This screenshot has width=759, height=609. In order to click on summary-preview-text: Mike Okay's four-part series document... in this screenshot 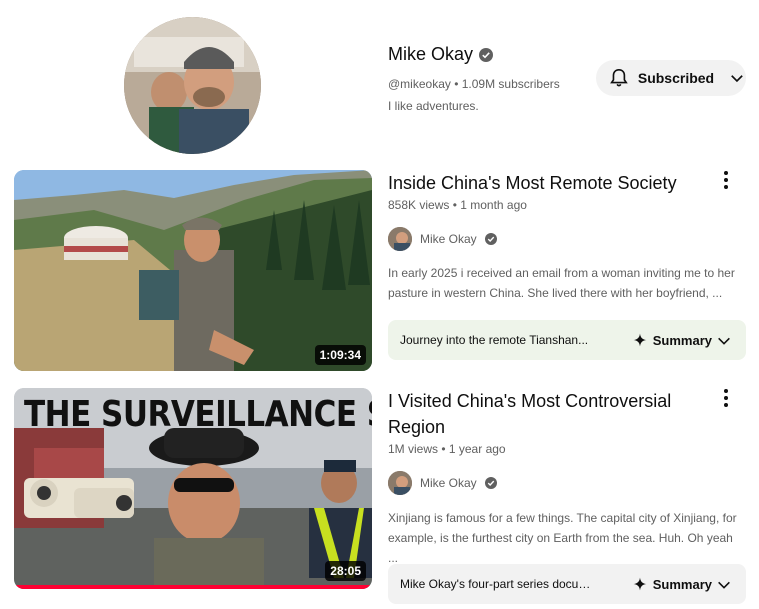, I will do `click(498, 584)`.